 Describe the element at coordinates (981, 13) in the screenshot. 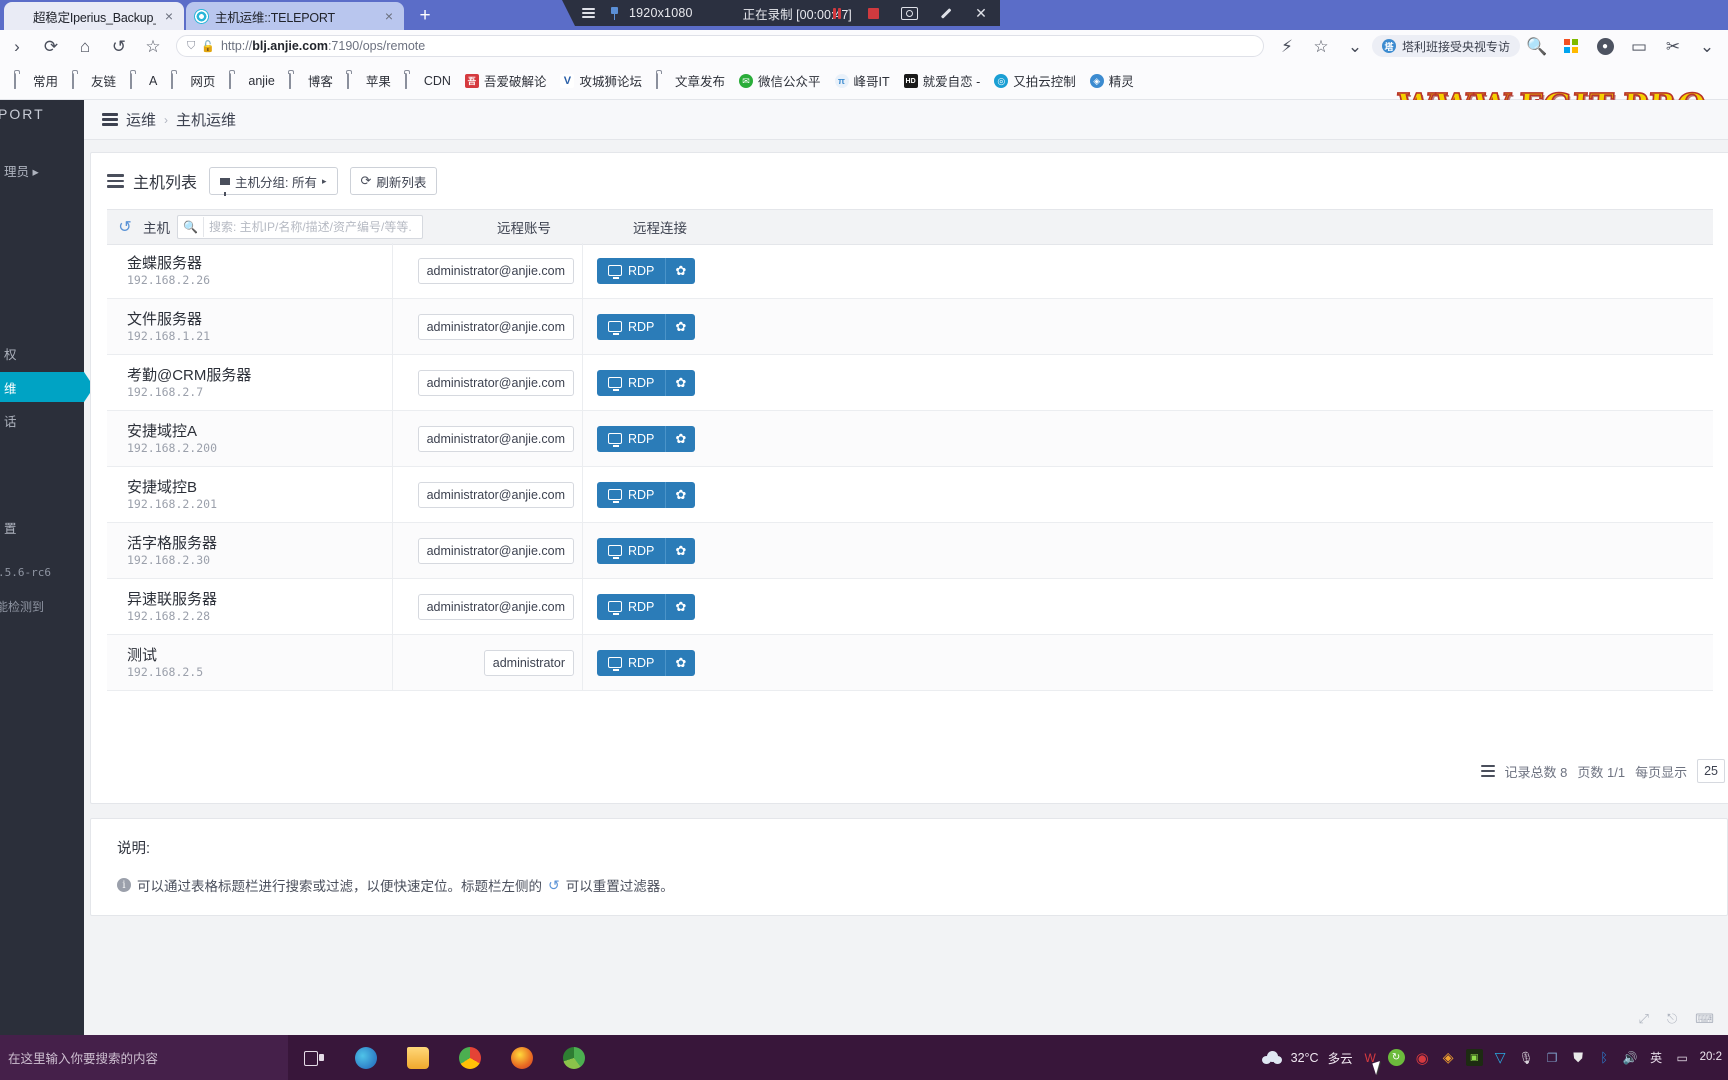

I see `recorder-close-button: ✕` at that location.